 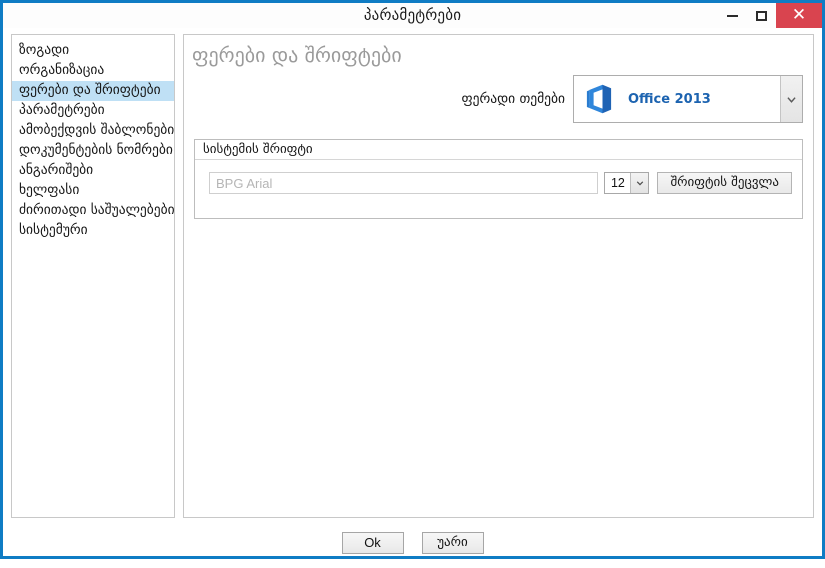 I want to click on sidebar-item-accounts: ანგარიშები, so click(x=93, y=171).